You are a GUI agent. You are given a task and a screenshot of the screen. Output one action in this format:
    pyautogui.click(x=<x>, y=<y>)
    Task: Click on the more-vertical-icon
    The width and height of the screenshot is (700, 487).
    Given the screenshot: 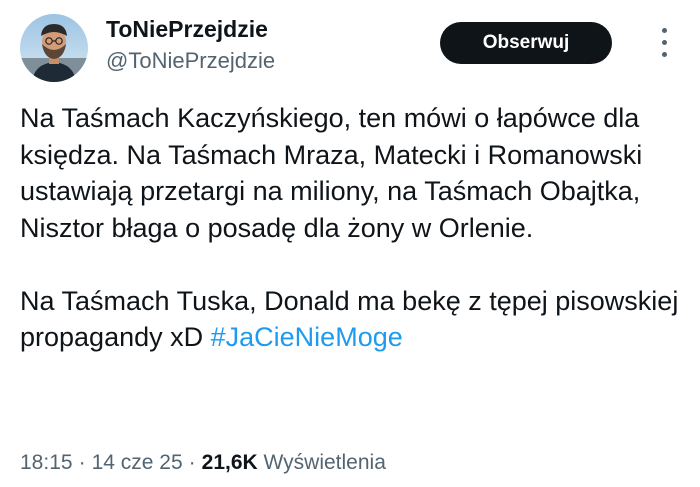 What is the action you would take?
    pyautogui.click(x=665, y=43)
    